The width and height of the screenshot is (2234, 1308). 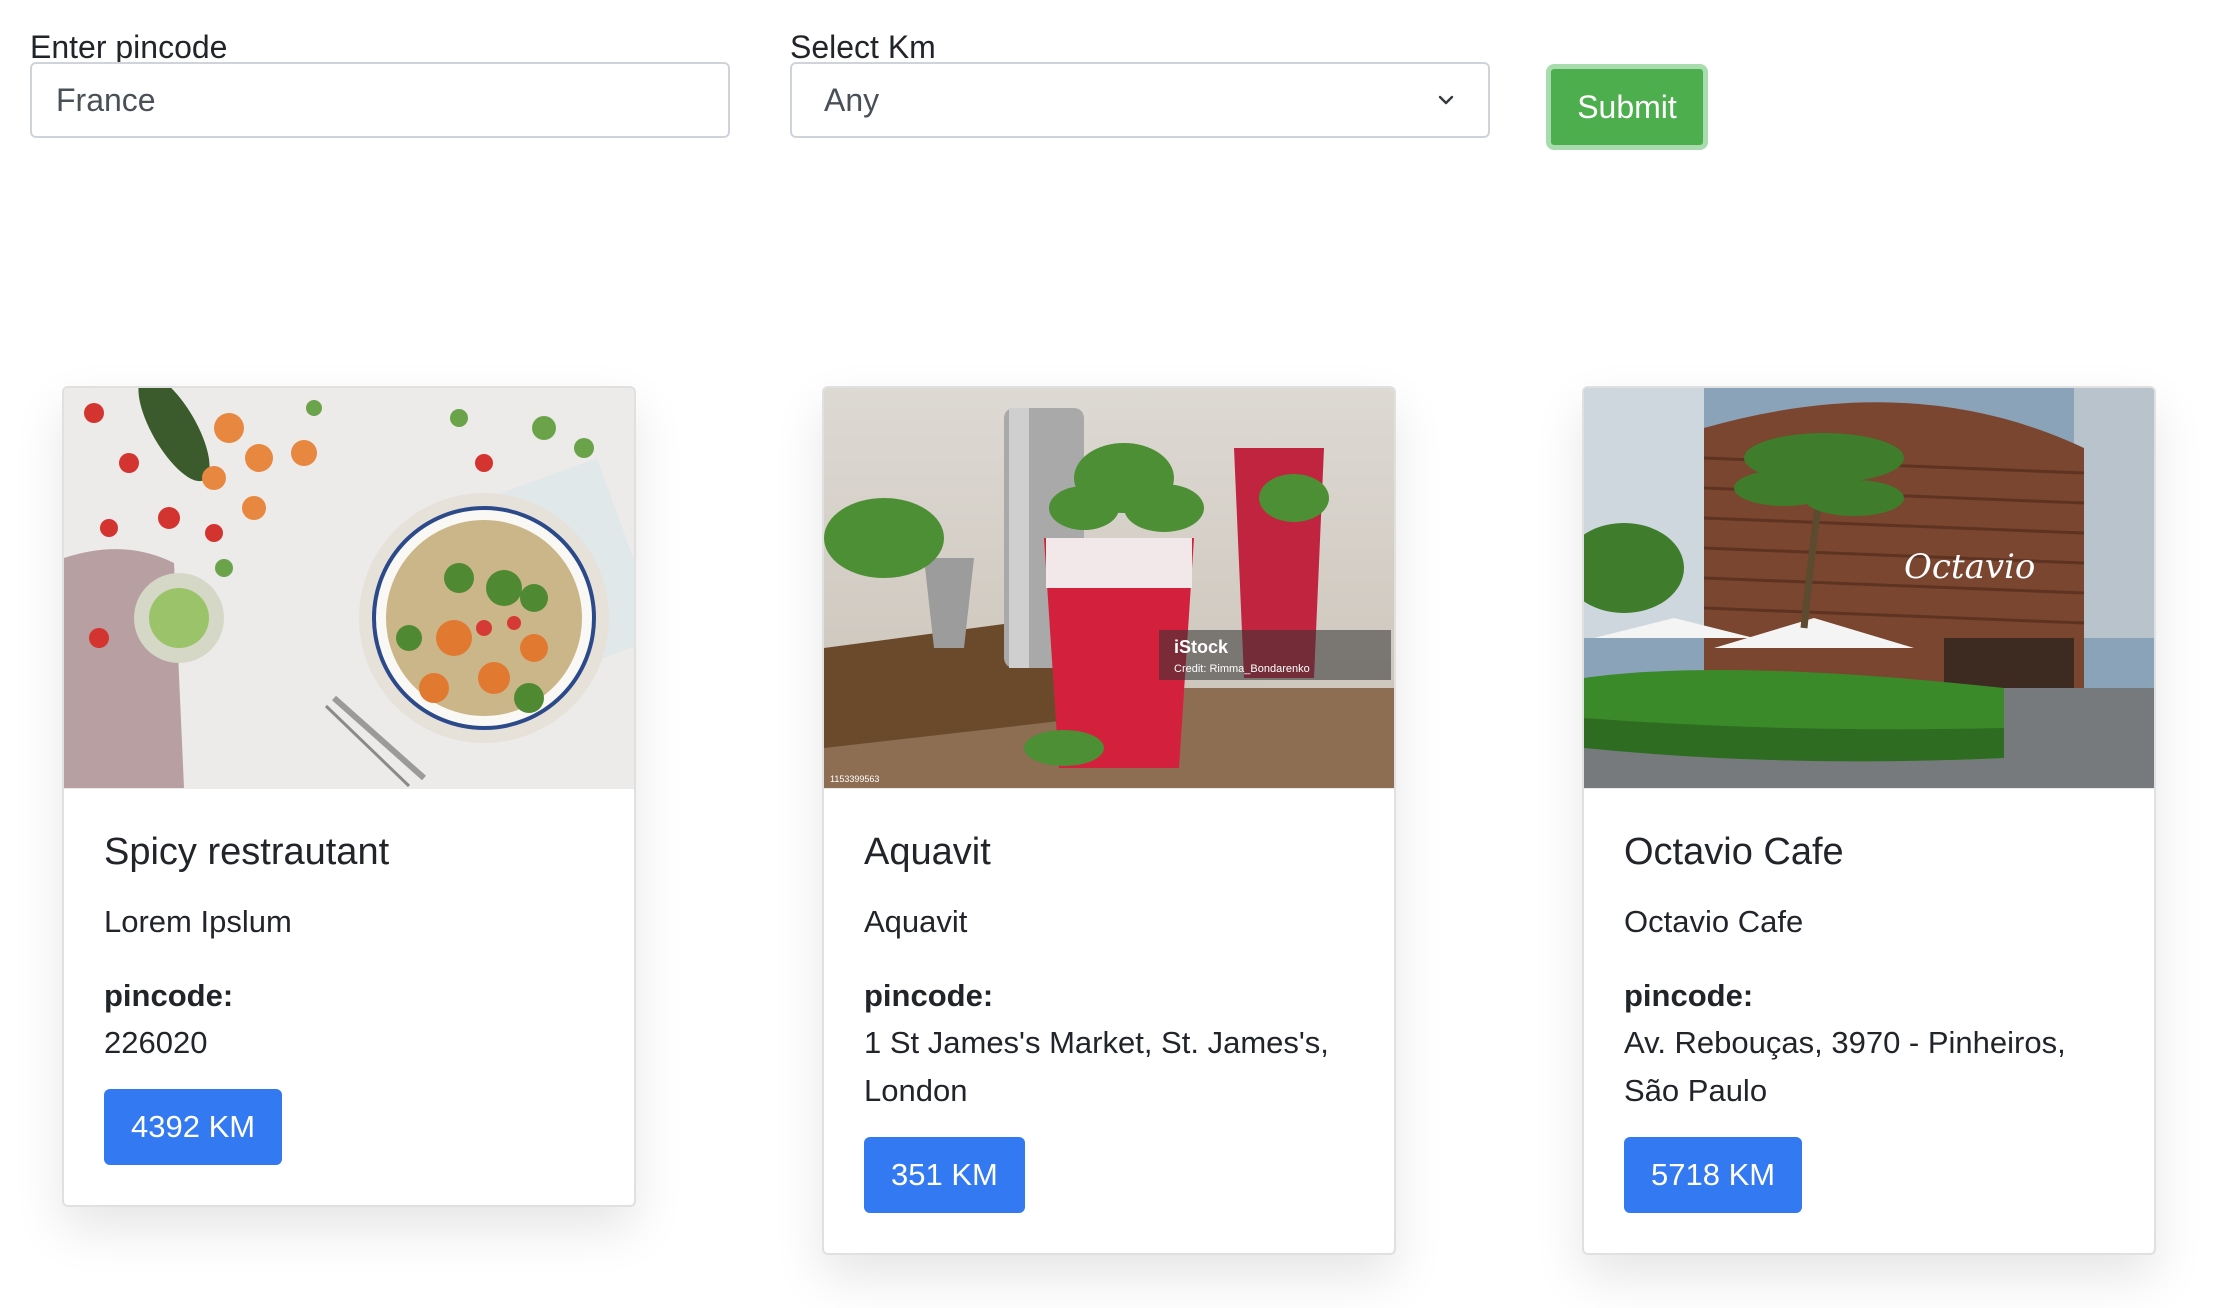 I want to click on cafe-sign-text: Octavio, so click(x=1969, y=567).